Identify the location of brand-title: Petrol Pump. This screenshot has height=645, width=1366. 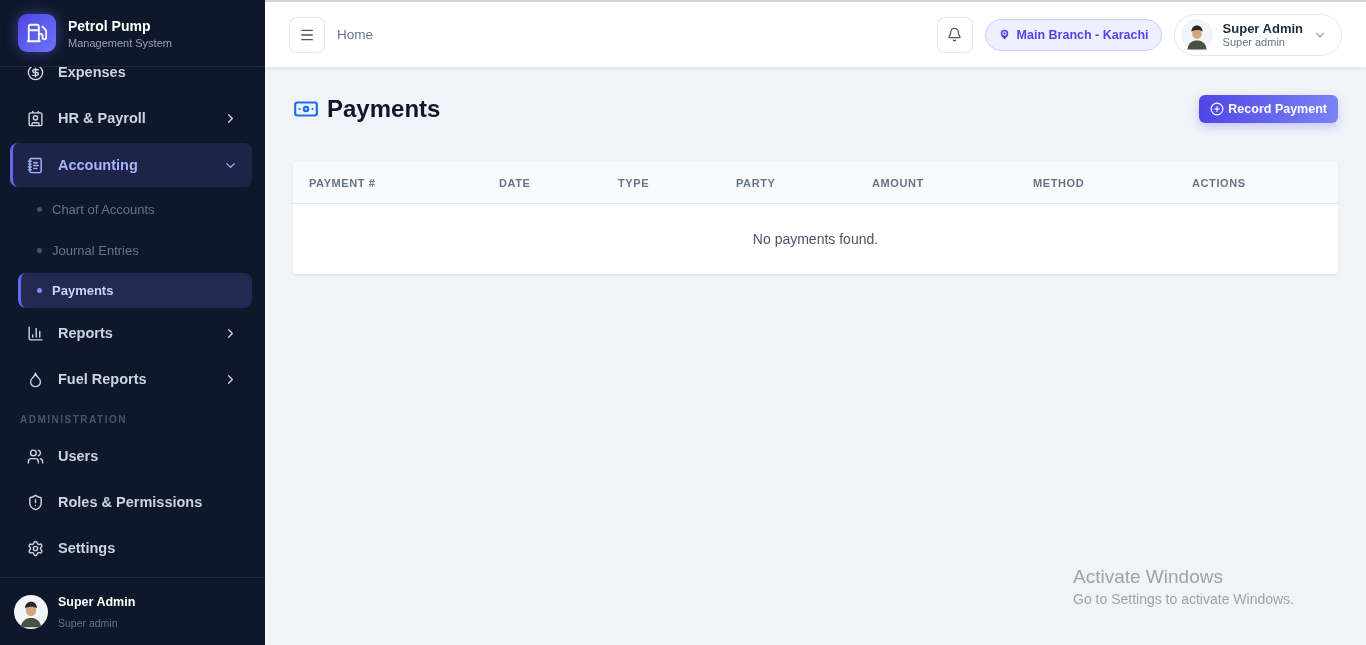
(110, 25).